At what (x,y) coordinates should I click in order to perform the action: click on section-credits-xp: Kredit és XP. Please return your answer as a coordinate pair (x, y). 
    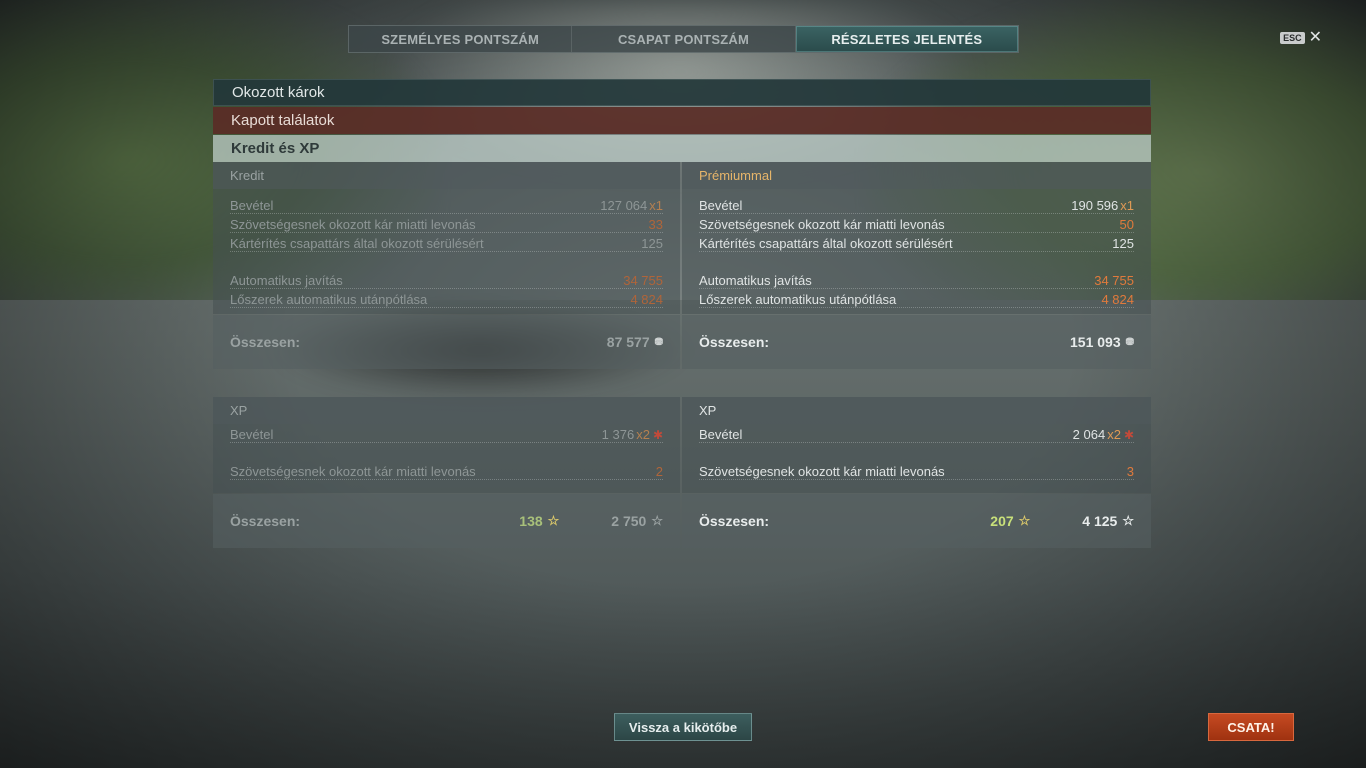
    Looking at the image, I should click on (682, 148).